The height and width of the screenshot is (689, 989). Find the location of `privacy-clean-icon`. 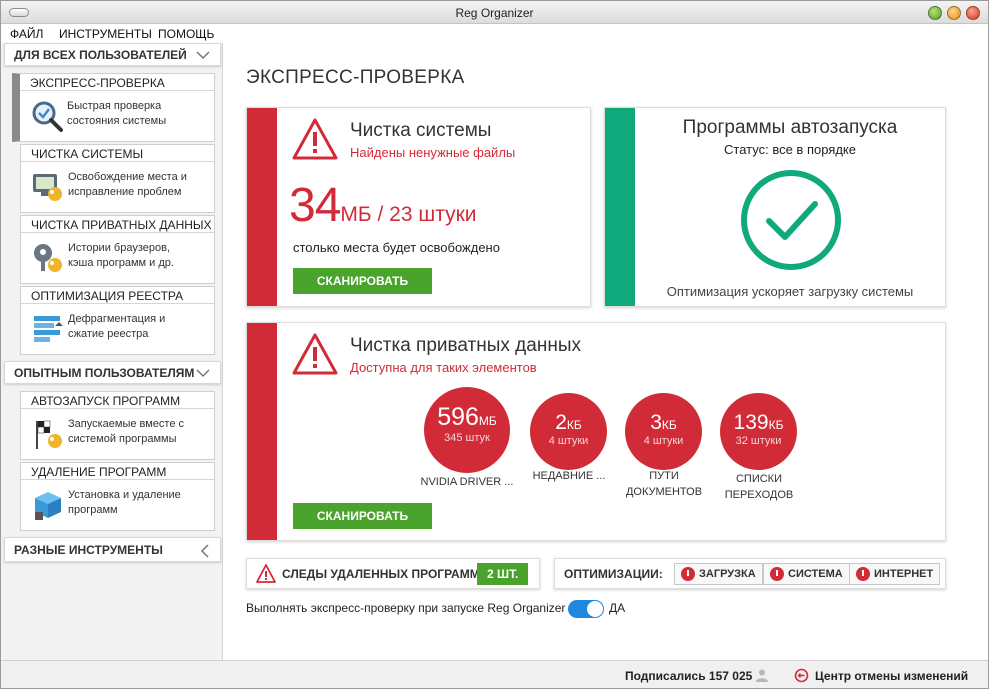

privacy-clean-icon is located at coordinates (48, 258).